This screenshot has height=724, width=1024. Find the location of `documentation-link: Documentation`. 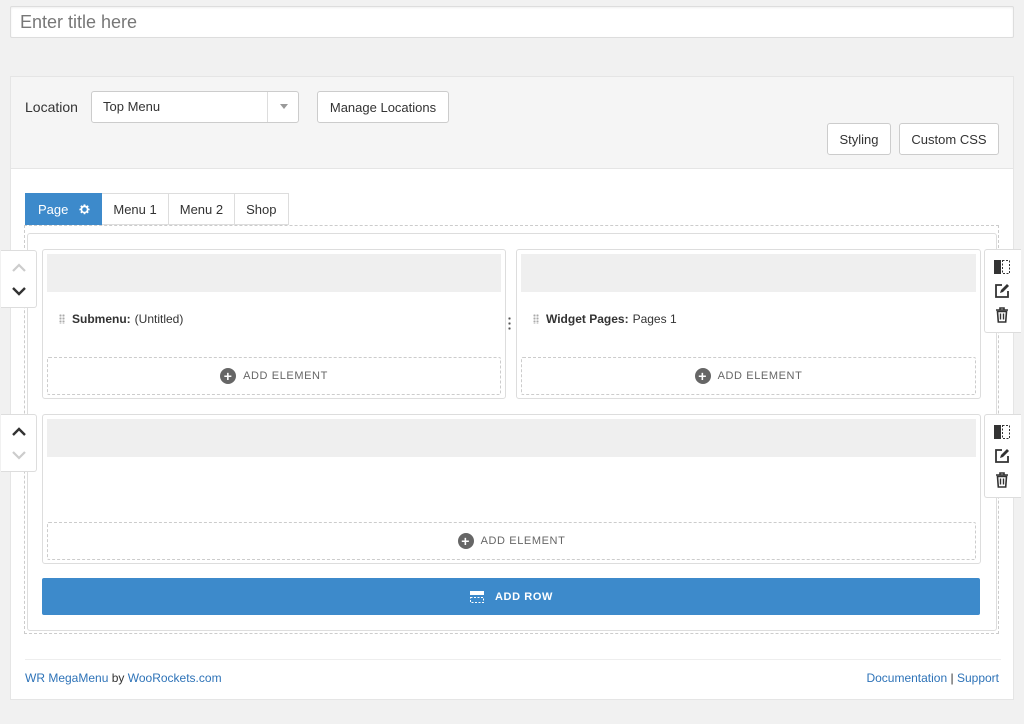

documentation-link: Documentation is located at coordinates (906, 678).